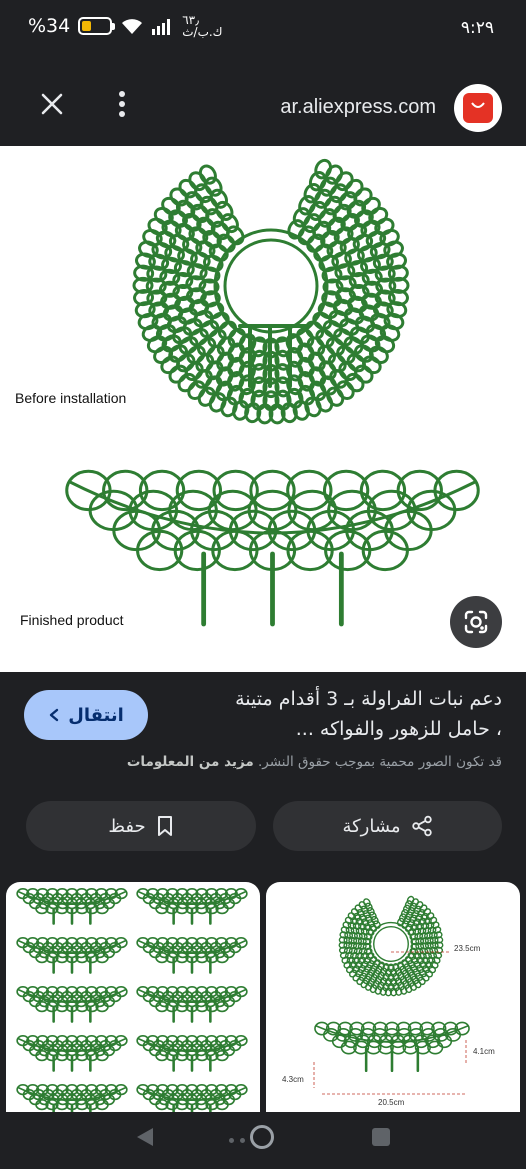 This screenshot has height=1169, width=526. I want to click on aliexpress-logo, so click(478, 108).